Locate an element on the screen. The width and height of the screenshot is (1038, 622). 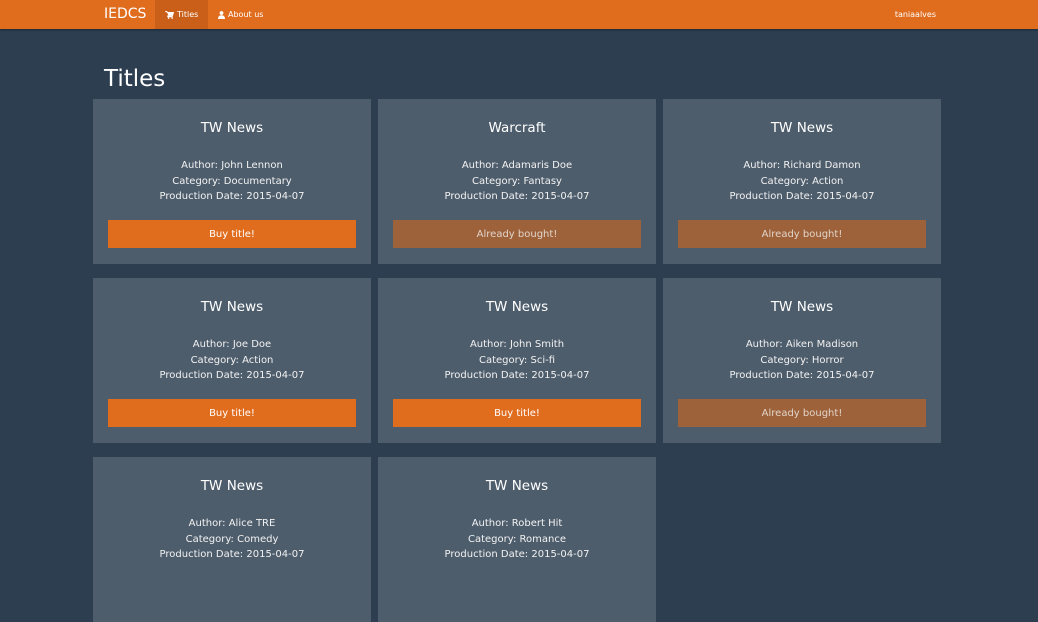
title-author-value: Adamaris Doe is located at coordinates (537, 165).